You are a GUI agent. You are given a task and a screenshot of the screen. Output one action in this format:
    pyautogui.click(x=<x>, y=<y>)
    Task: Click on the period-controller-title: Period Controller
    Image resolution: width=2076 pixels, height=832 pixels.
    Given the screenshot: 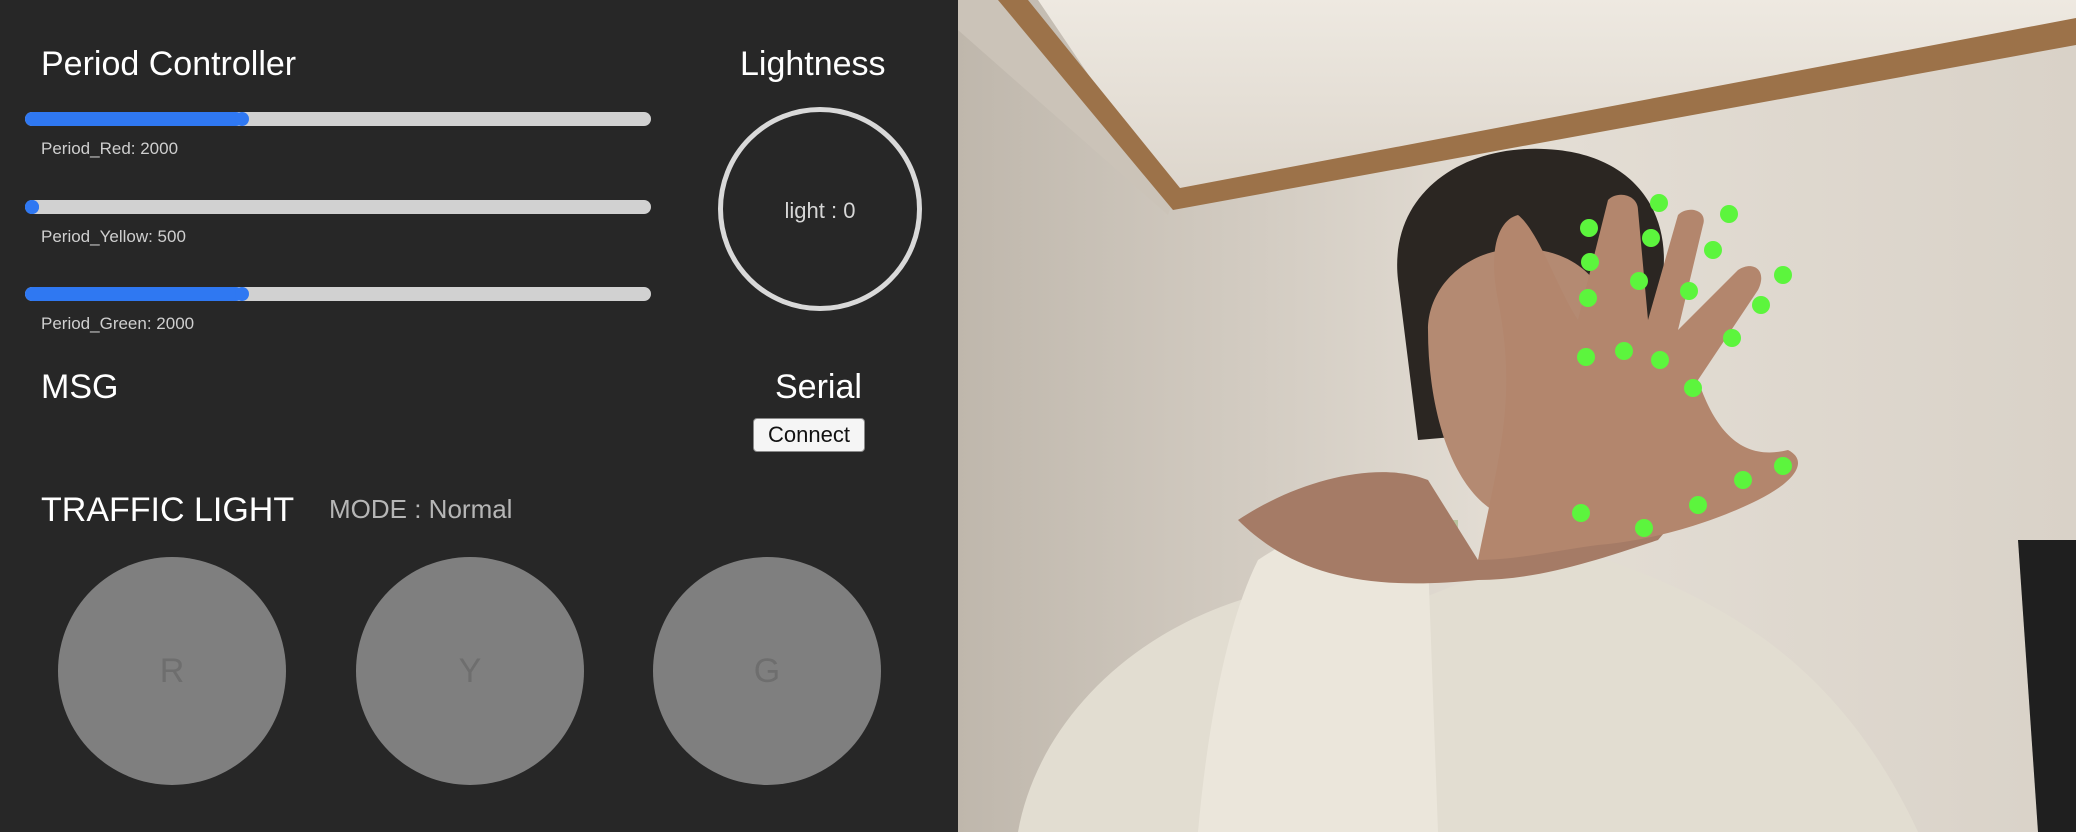 What is the action you would take?
    pyautogui.click(x=169, y=64)
    